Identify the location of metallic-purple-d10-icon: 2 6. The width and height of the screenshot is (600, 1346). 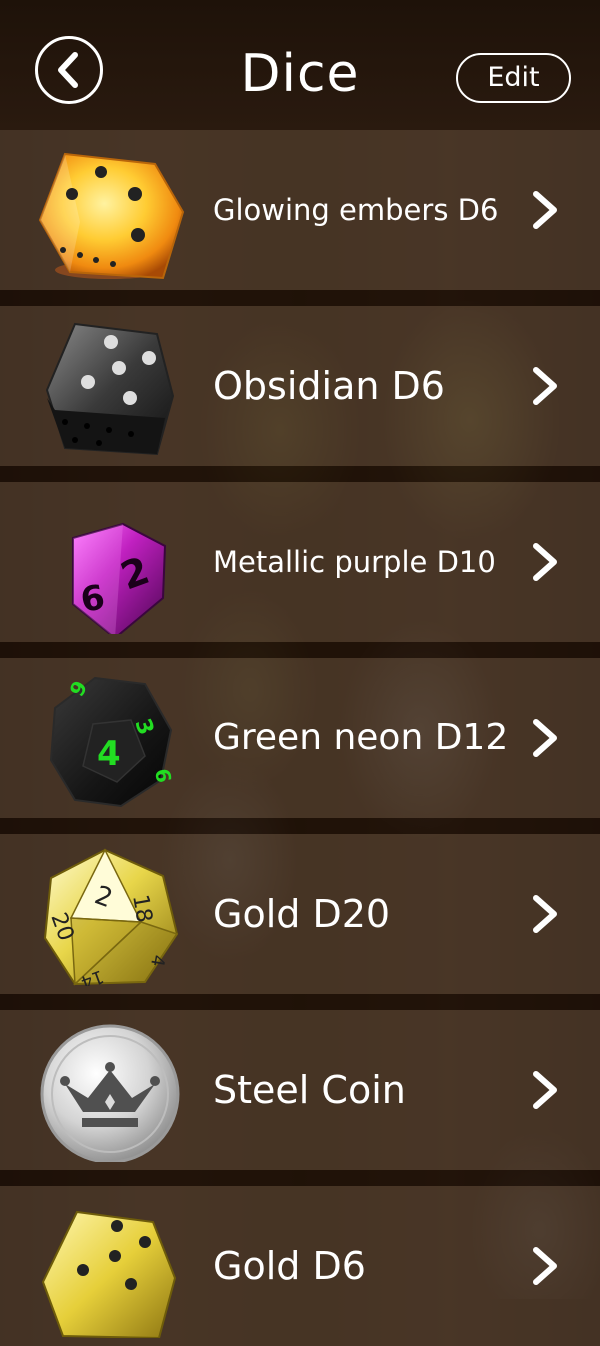
(119, 578).